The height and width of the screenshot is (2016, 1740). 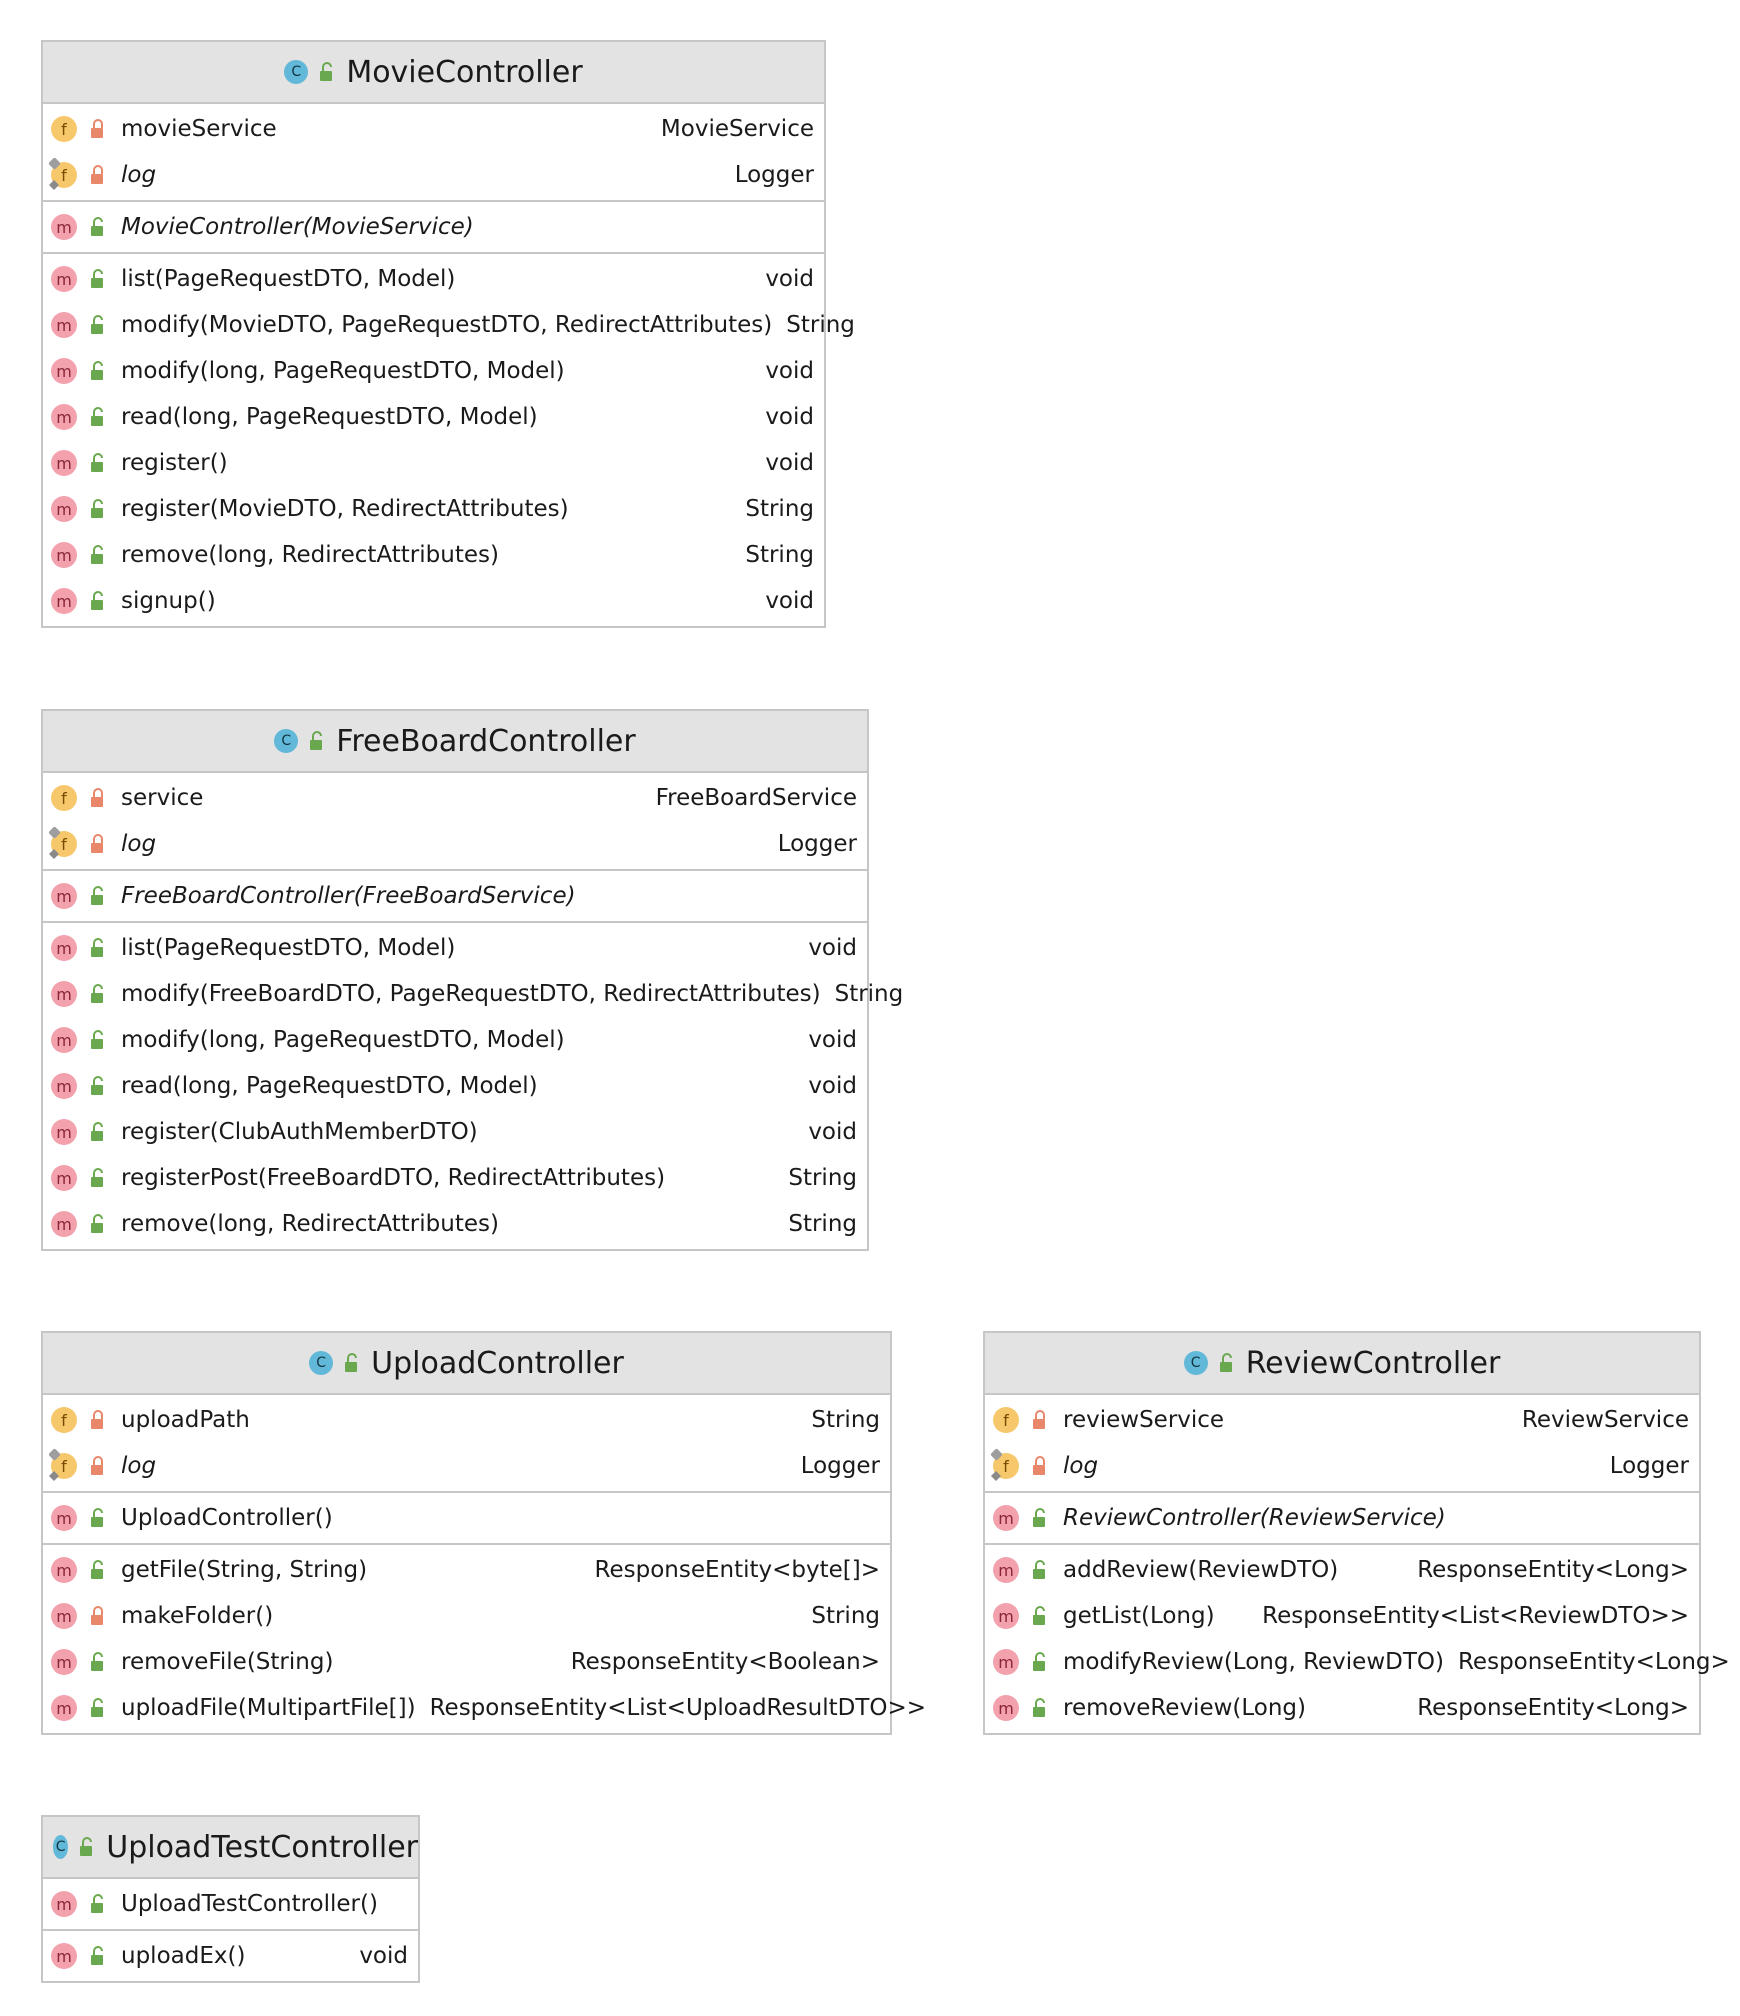 I want to click on member-type: ResponseEntity<List<UploadResultDTO>>, so click(x=678, y=1708).